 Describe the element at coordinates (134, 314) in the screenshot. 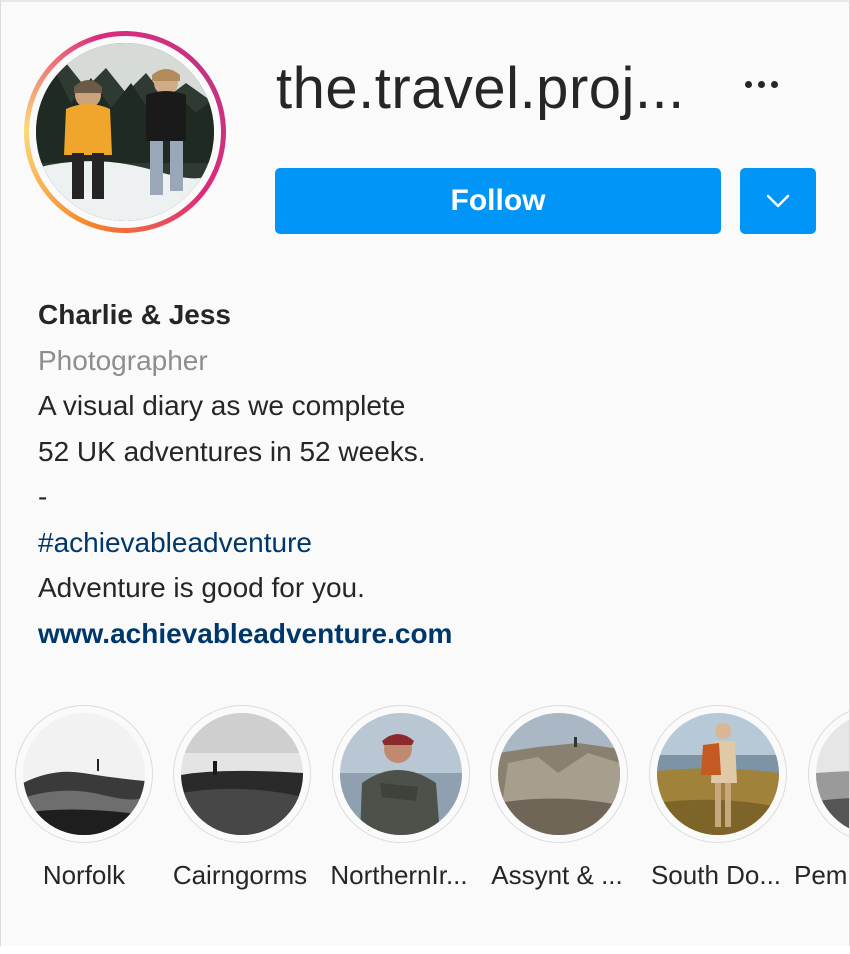

I see `display-name: Charlie & Jess` at that location.